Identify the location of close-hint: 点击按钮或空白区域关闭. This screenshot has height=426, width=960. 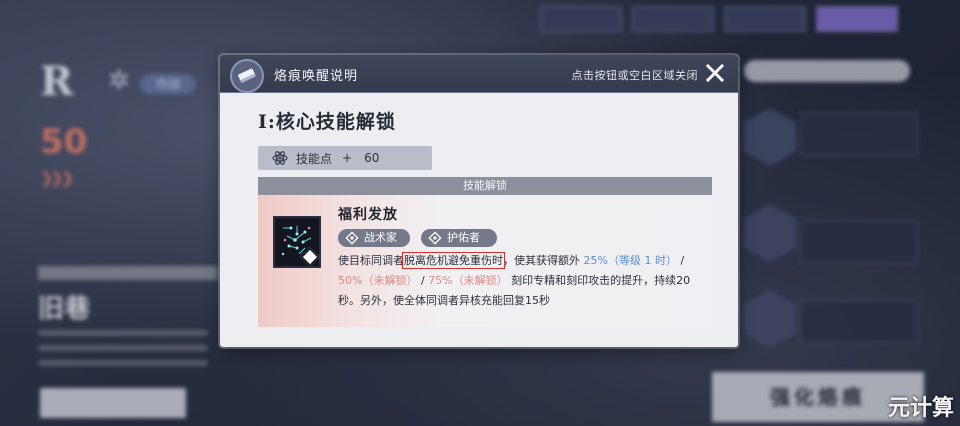
(634, 75).